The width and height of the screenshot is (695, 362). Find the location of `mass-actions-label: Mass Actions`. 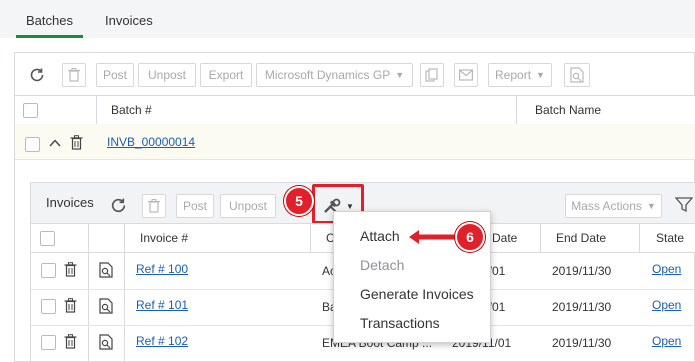

mass-actions-label: Mass Actions is located at coordinates (606, 206).